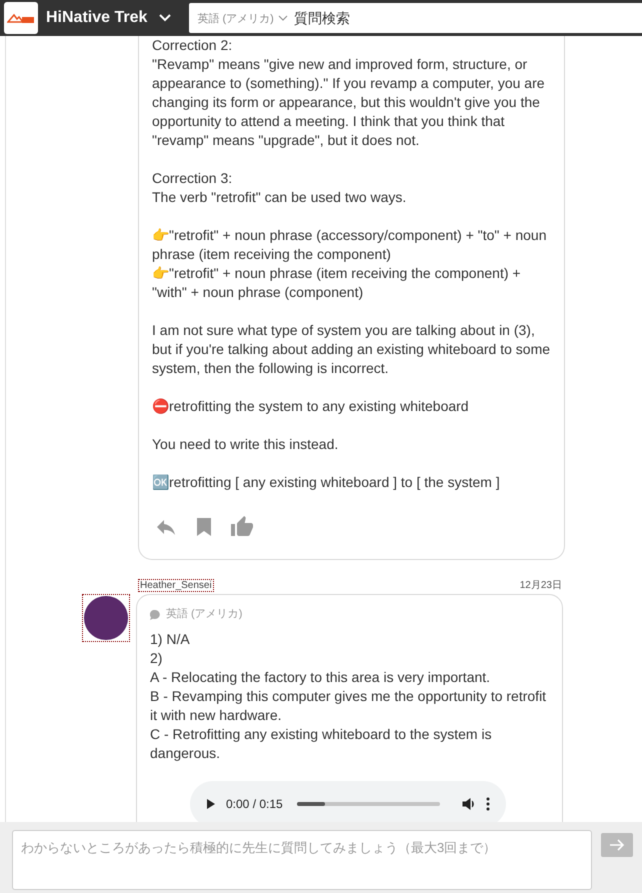 The image size is (642, 893). I want to click on speech-bubble-icon, so click(155, 615).